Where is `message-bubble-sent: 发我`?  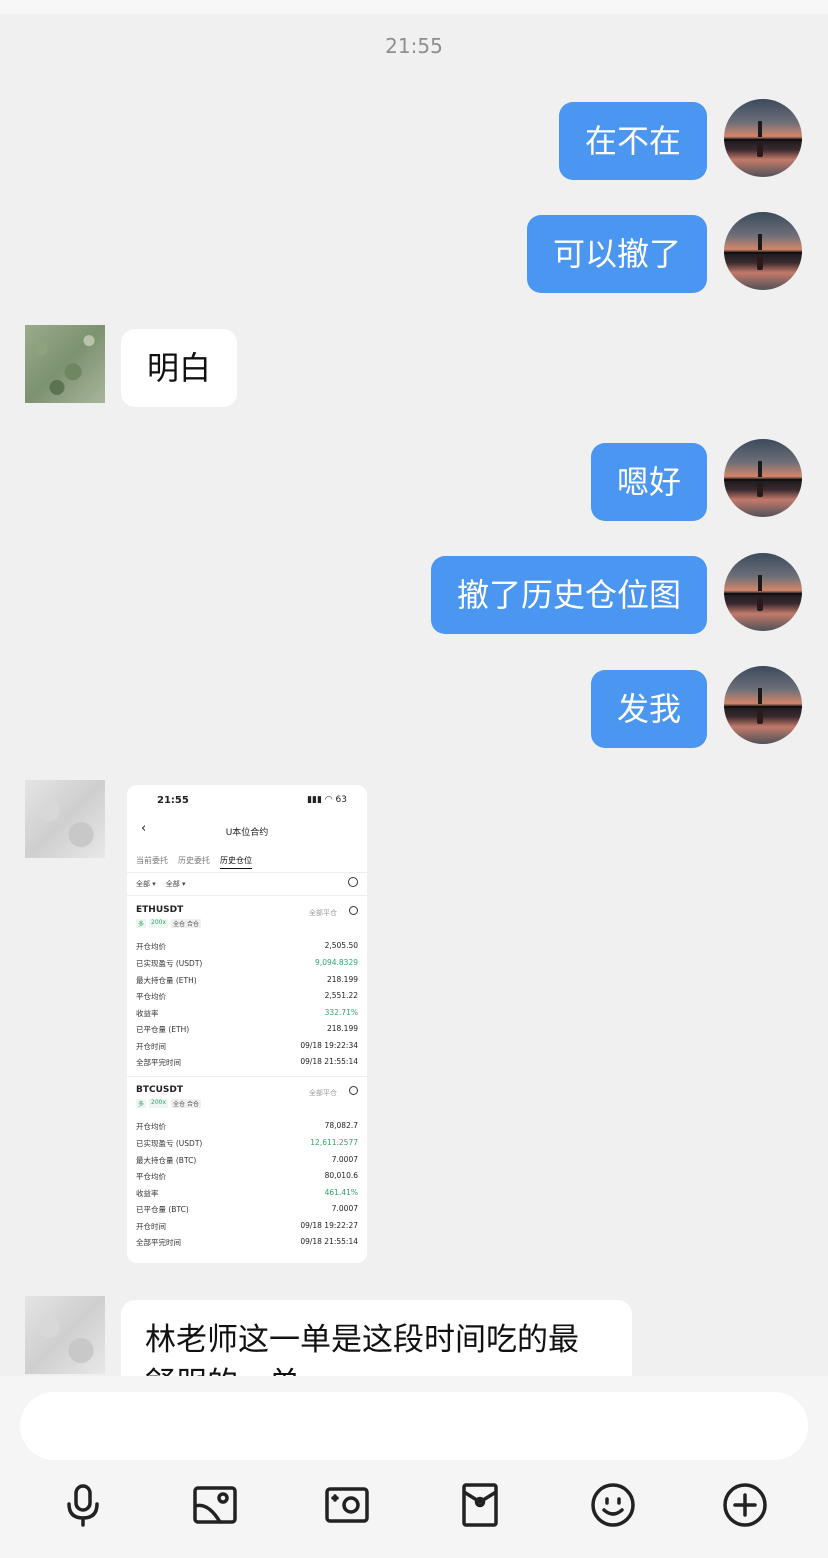 message-bubble-sent: 发我 is located at coordinates (648, 709).